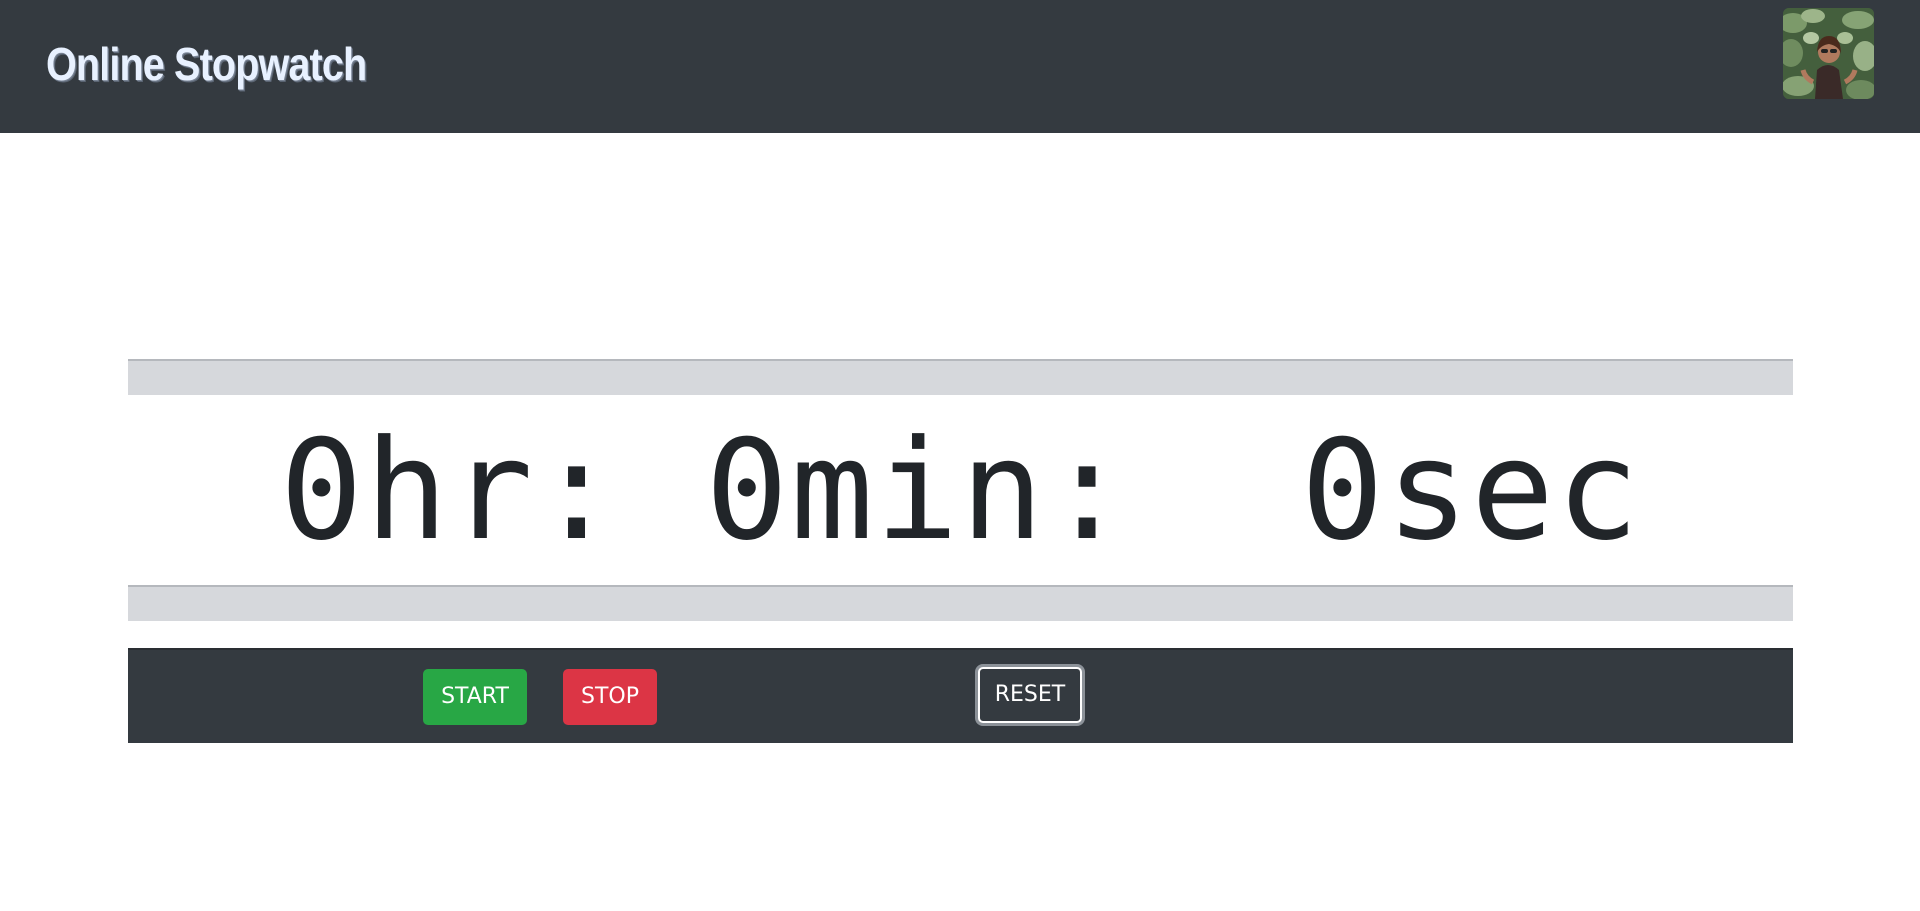 The image size is (1920, 911). Describe the element at coordinates (960, 695) in the screenshot. I see `control-bar: START STOP RESET` at that location.